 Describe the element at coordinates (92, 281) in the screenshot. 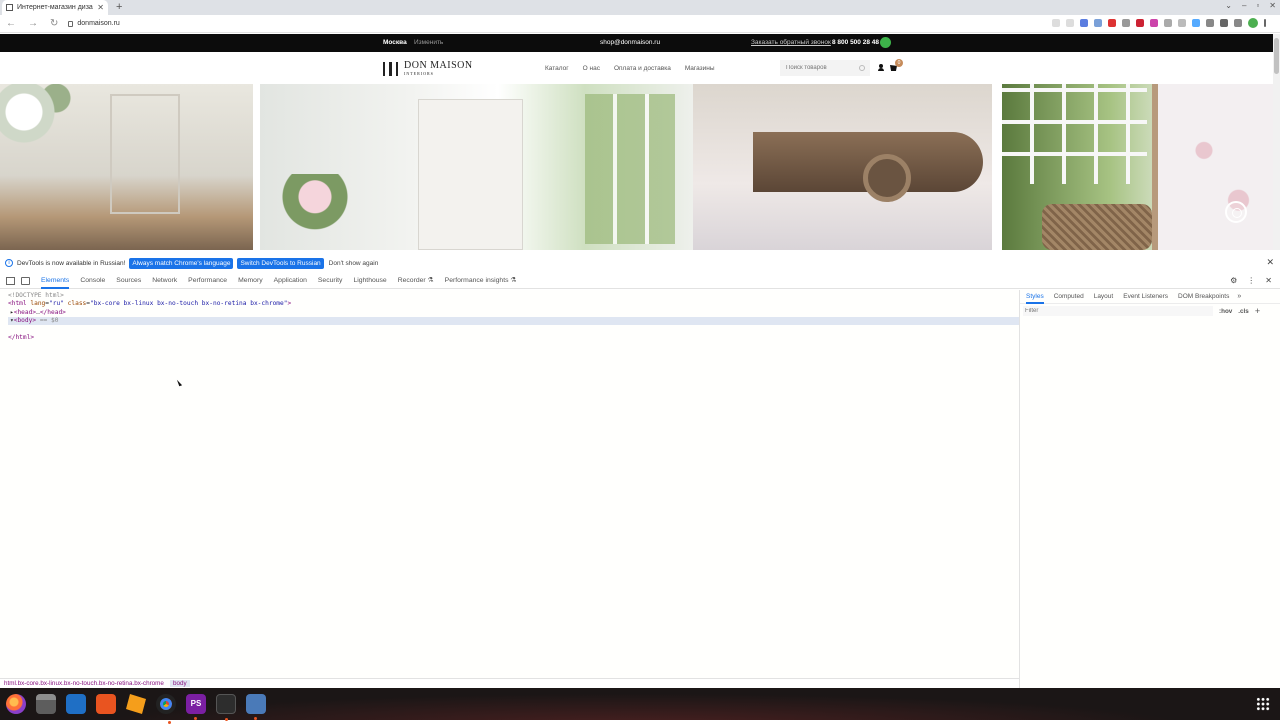

I see `tab-console: Console` at that location.